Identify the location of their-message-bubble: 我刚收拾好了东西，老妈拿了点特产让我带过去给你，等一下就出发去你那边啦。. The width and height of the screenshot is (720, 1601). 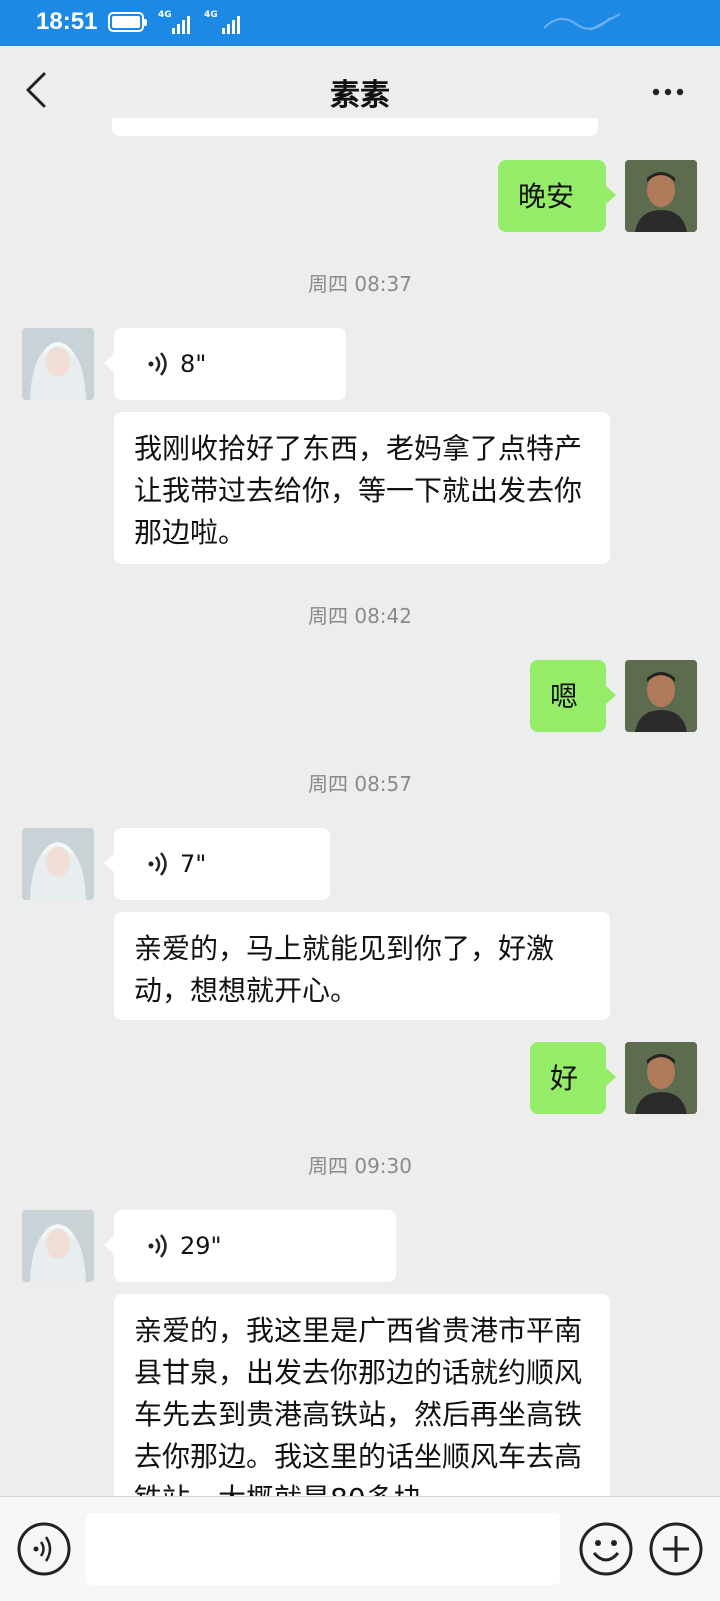
(362, 488).